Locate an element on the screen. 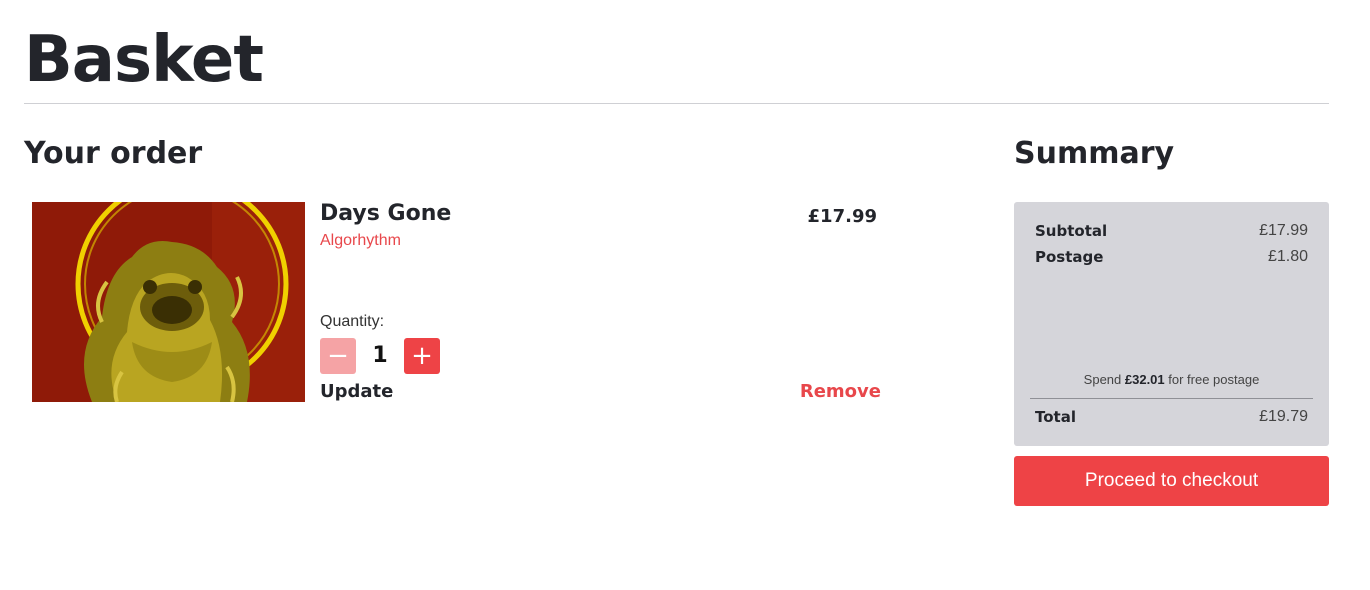 The image size is (1370, 590). free-postage-suffix: for free postage is located at coordinates (1212, 379).